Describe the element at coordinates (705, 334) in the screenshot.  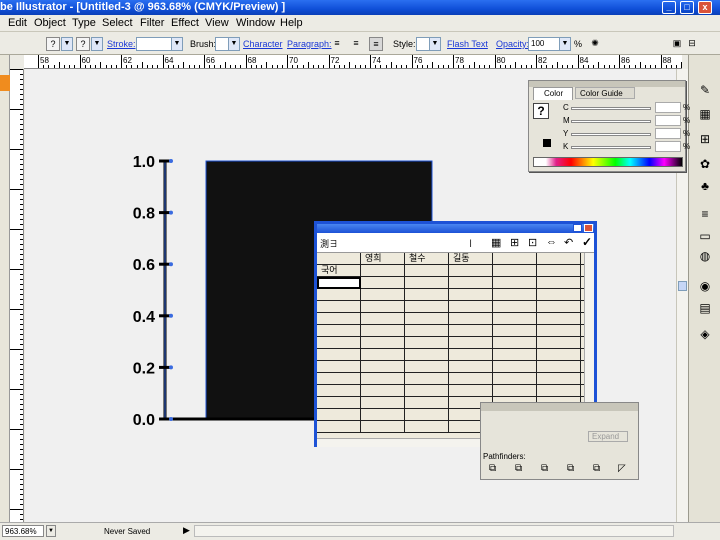
I see `artboards-panel-icon: ◈` at that location.